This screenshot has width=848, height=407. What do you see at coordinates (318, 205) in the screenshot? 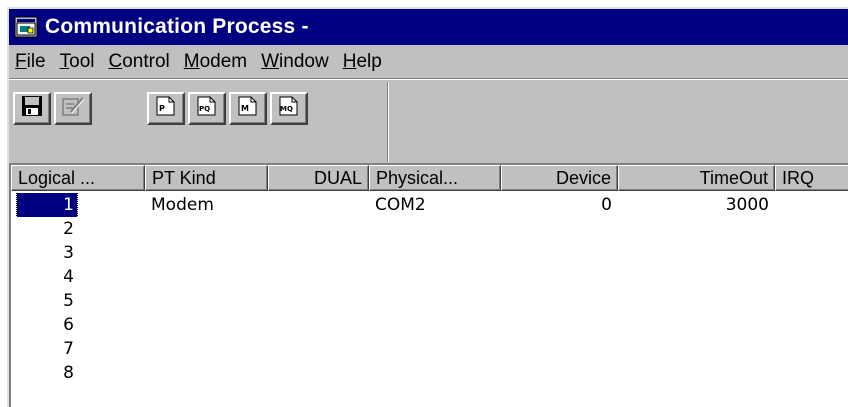
I see `cell-dual` at bounding box center [318, 205].